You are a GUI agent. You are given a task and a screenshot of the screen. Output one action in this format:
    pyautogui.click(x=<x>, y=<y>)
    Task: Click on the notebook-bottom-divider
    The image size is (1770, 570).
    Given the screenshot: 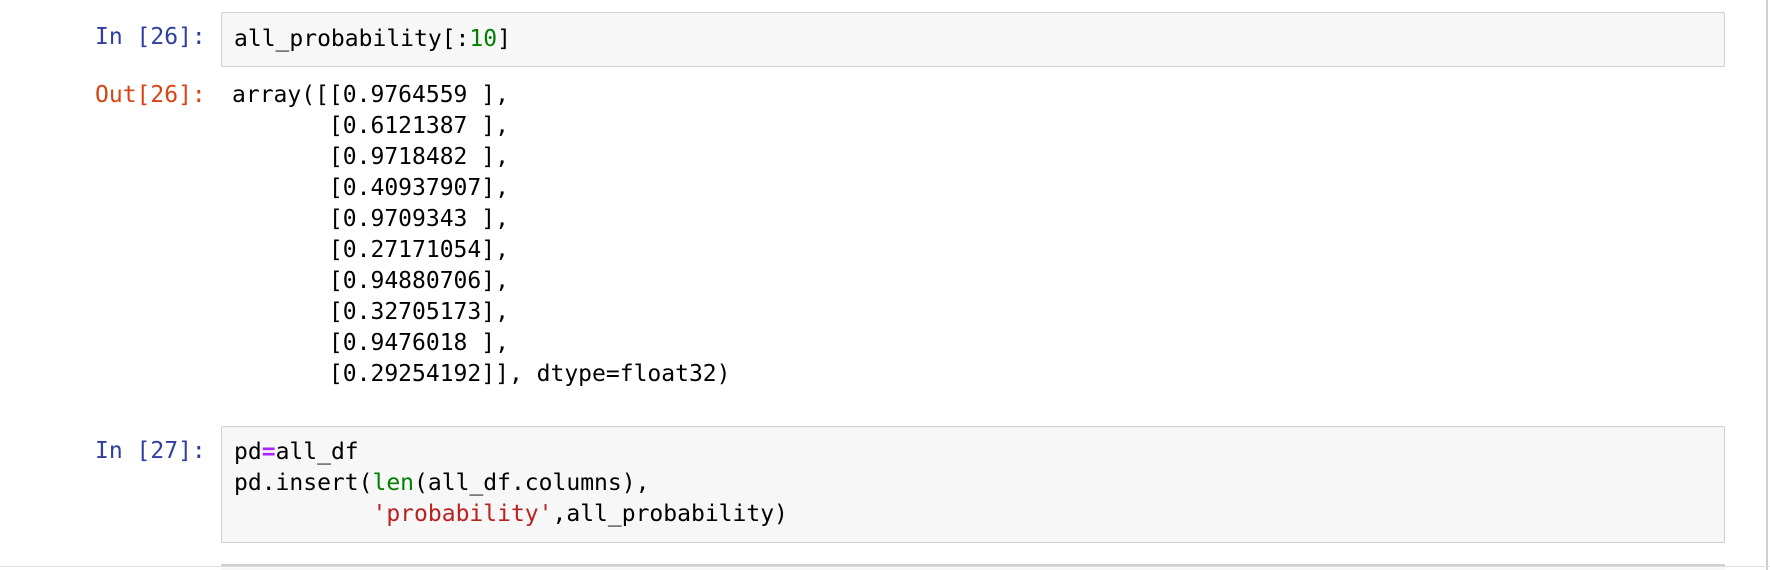 What is the action you would take?
    pyautogui.click(x=885, y=568)
    